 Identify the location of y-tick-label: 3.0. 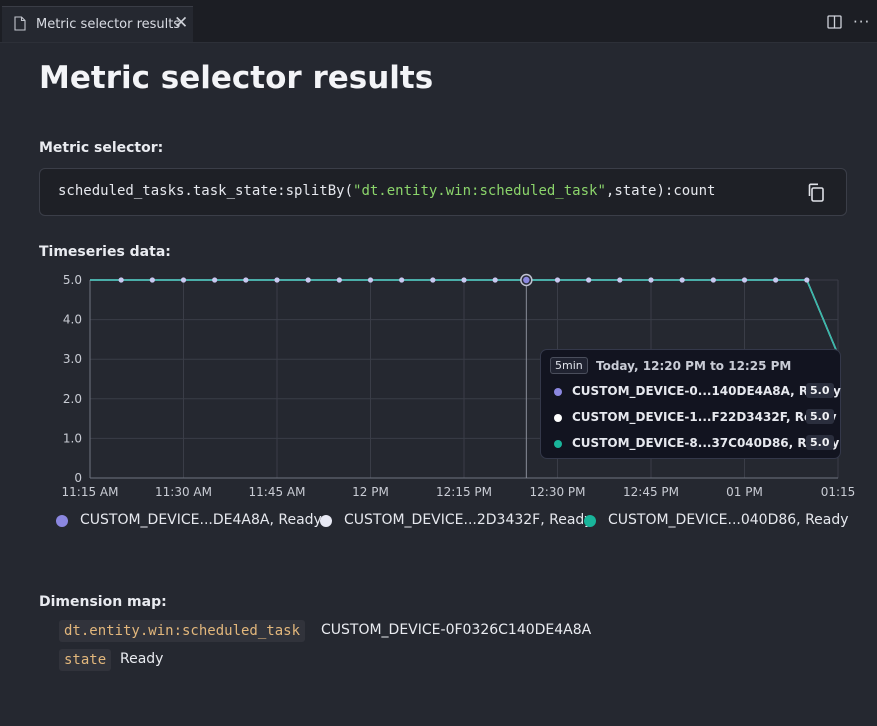
(72, 359).